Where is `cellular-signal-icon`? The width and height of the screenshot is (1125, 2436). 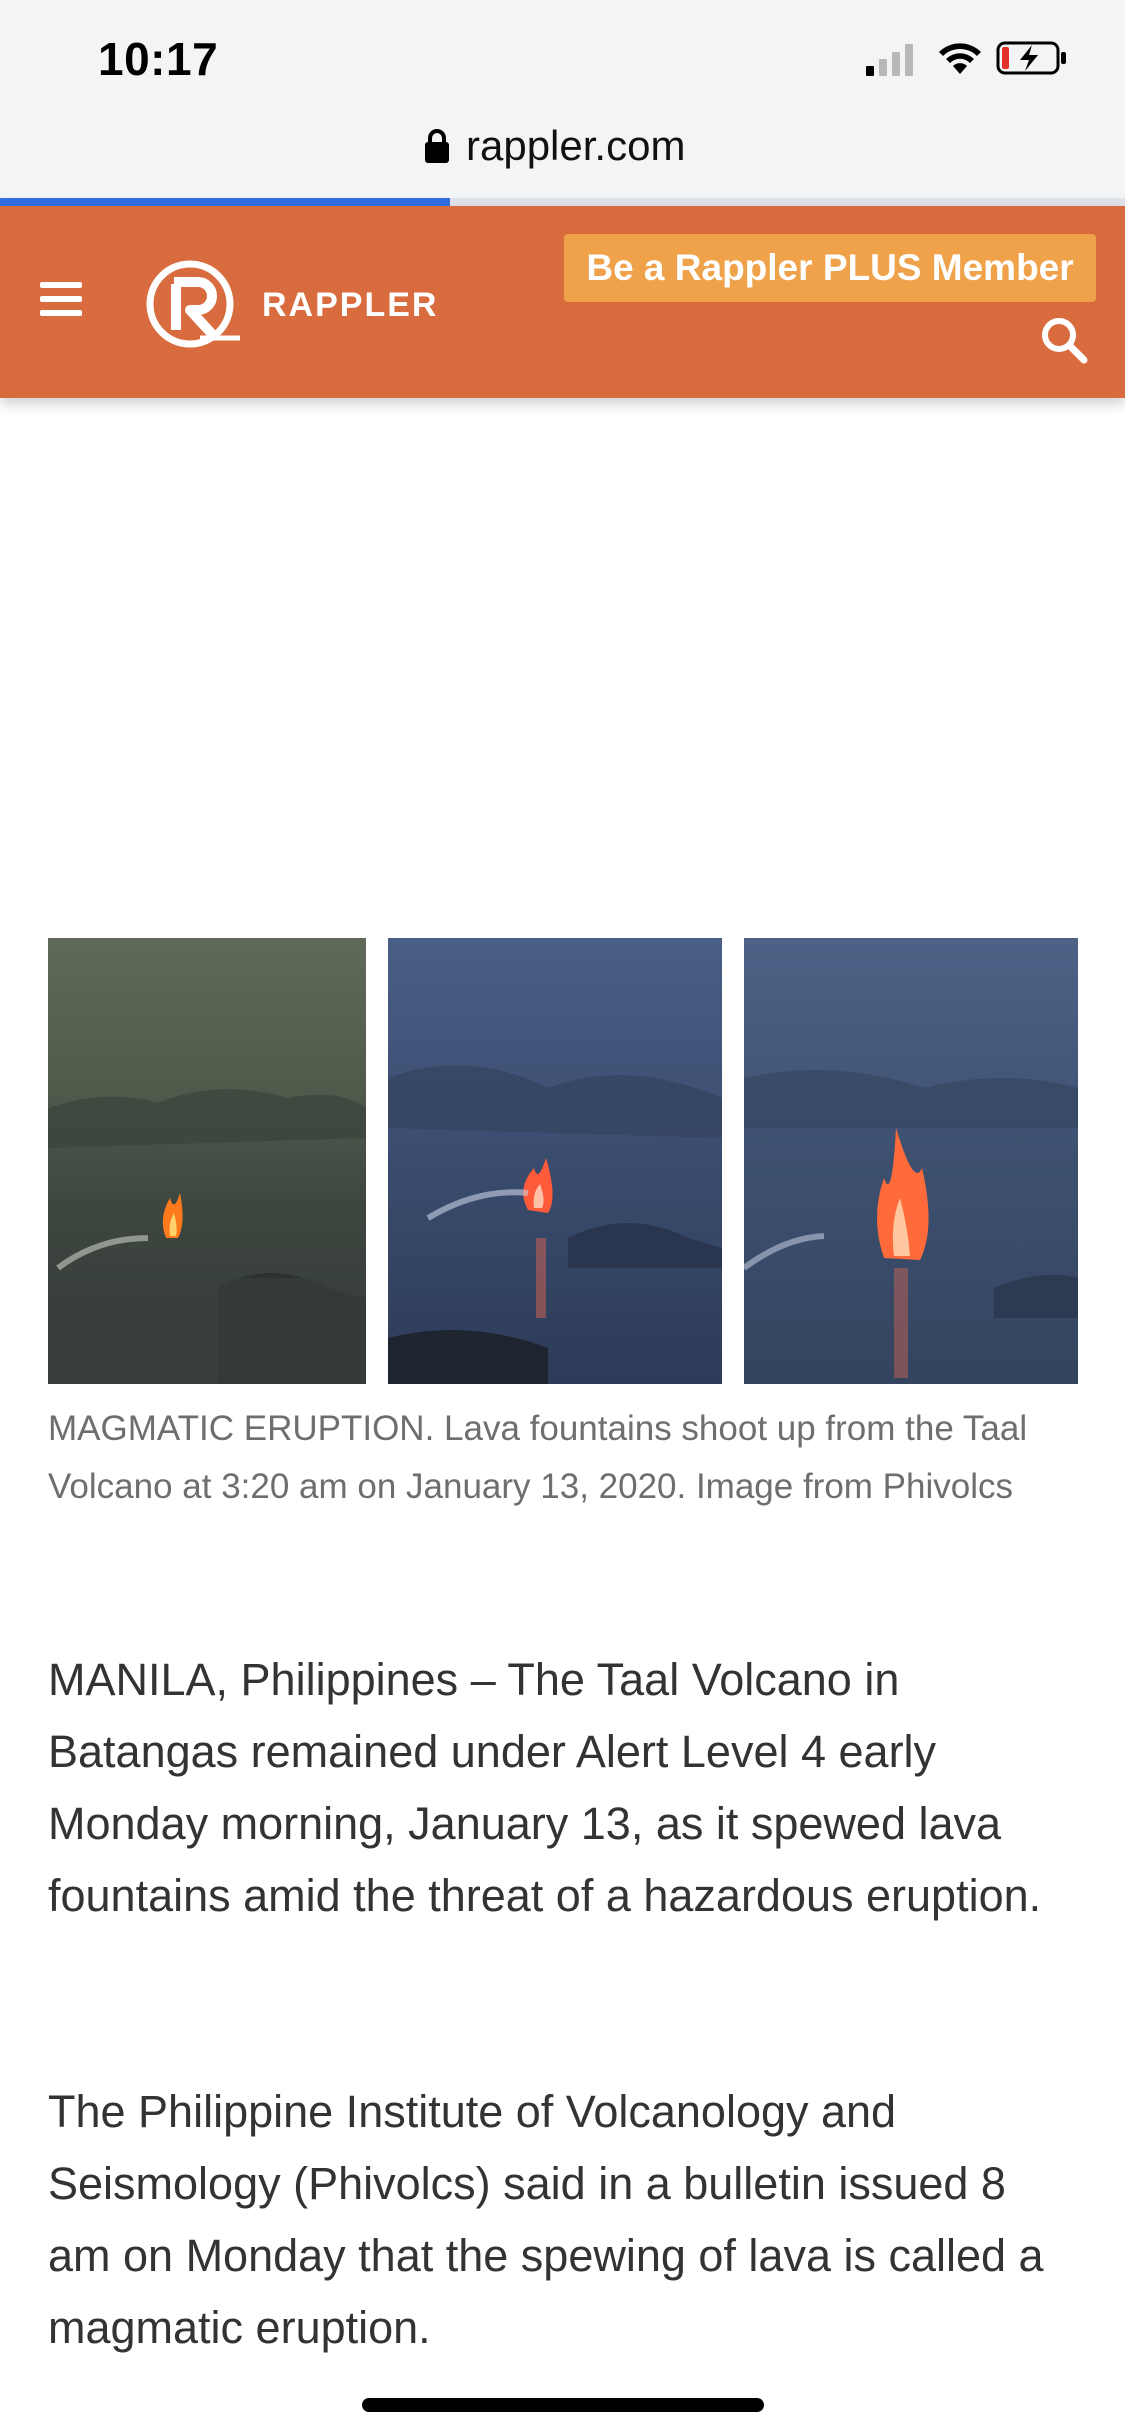 cellular-signal-icon is located at coordinates (889, 60).